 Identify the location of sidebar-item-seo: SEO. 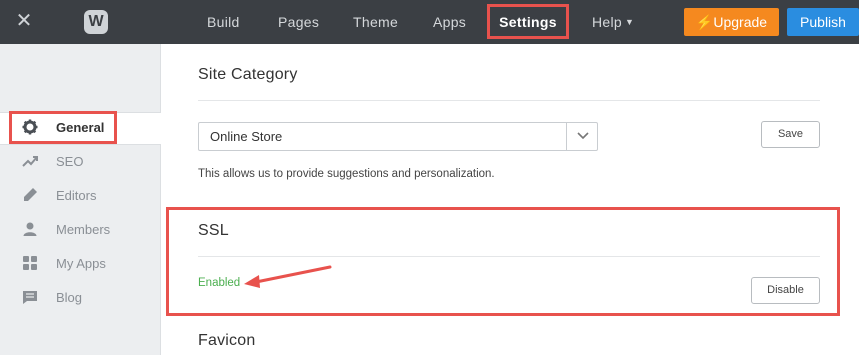
(80, 162).